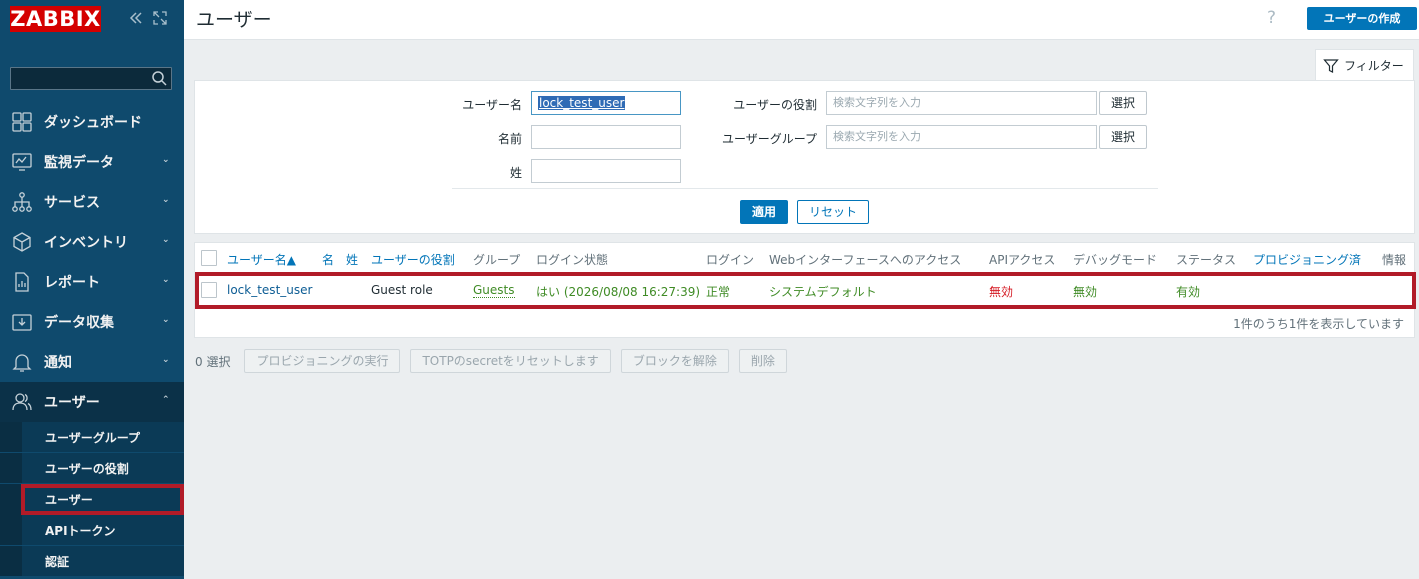 The width and height of the screenshot is (1419, 579). Describe the element at coordinates (55, 19) in the screenshot. I see `zabbix-logo: ZABBIX` at that location.